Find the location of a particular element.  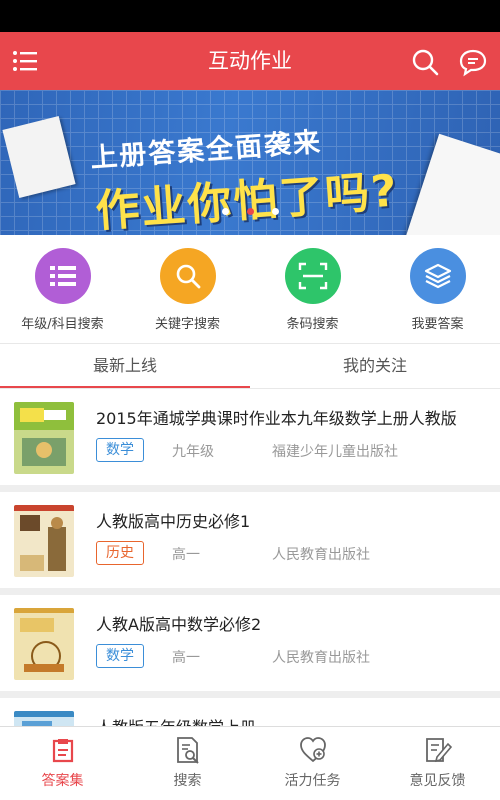

book-title: 2015年通城学典课时作业本九年级数学上册人教版 is located at coordinates (276, 418).